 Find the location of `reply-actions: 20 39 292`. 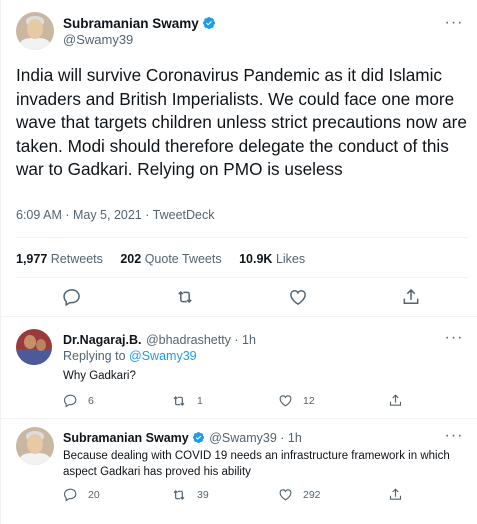

reply-actions: 20 39 292 is located at coordinates (263, 496).